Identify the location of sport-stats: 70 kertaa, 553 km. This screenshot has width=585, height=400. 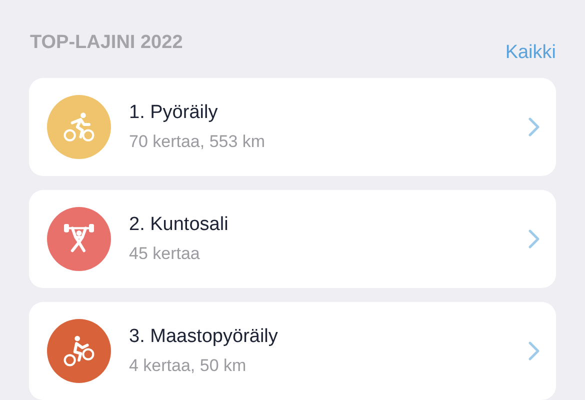
(197, 142).